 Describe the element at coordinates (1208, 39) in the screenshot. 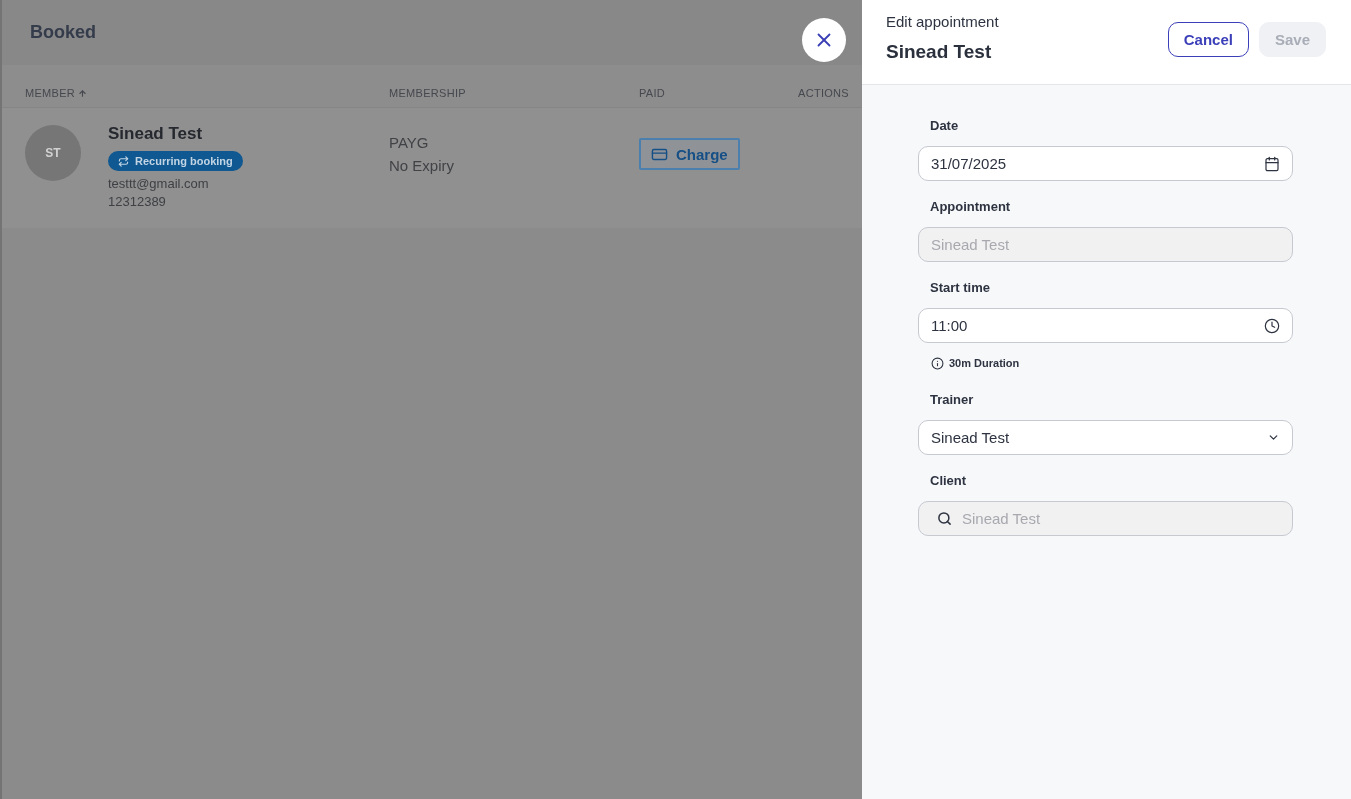

I see `cancel-button: Cancel` at that location.